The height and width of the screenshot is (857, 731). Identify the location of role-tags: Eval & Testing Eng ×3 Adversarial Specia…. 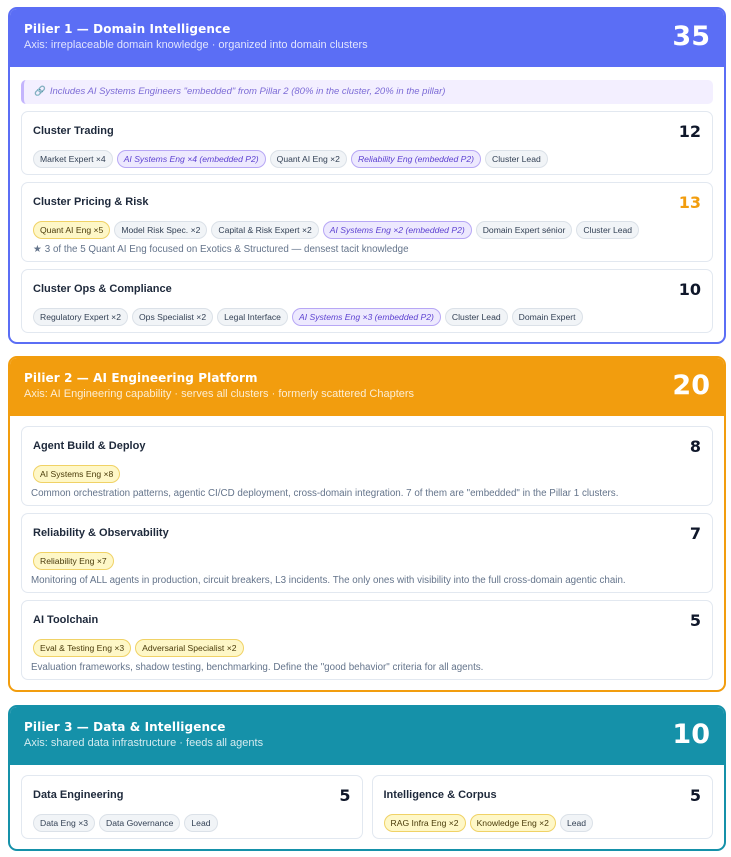
(367, 648).